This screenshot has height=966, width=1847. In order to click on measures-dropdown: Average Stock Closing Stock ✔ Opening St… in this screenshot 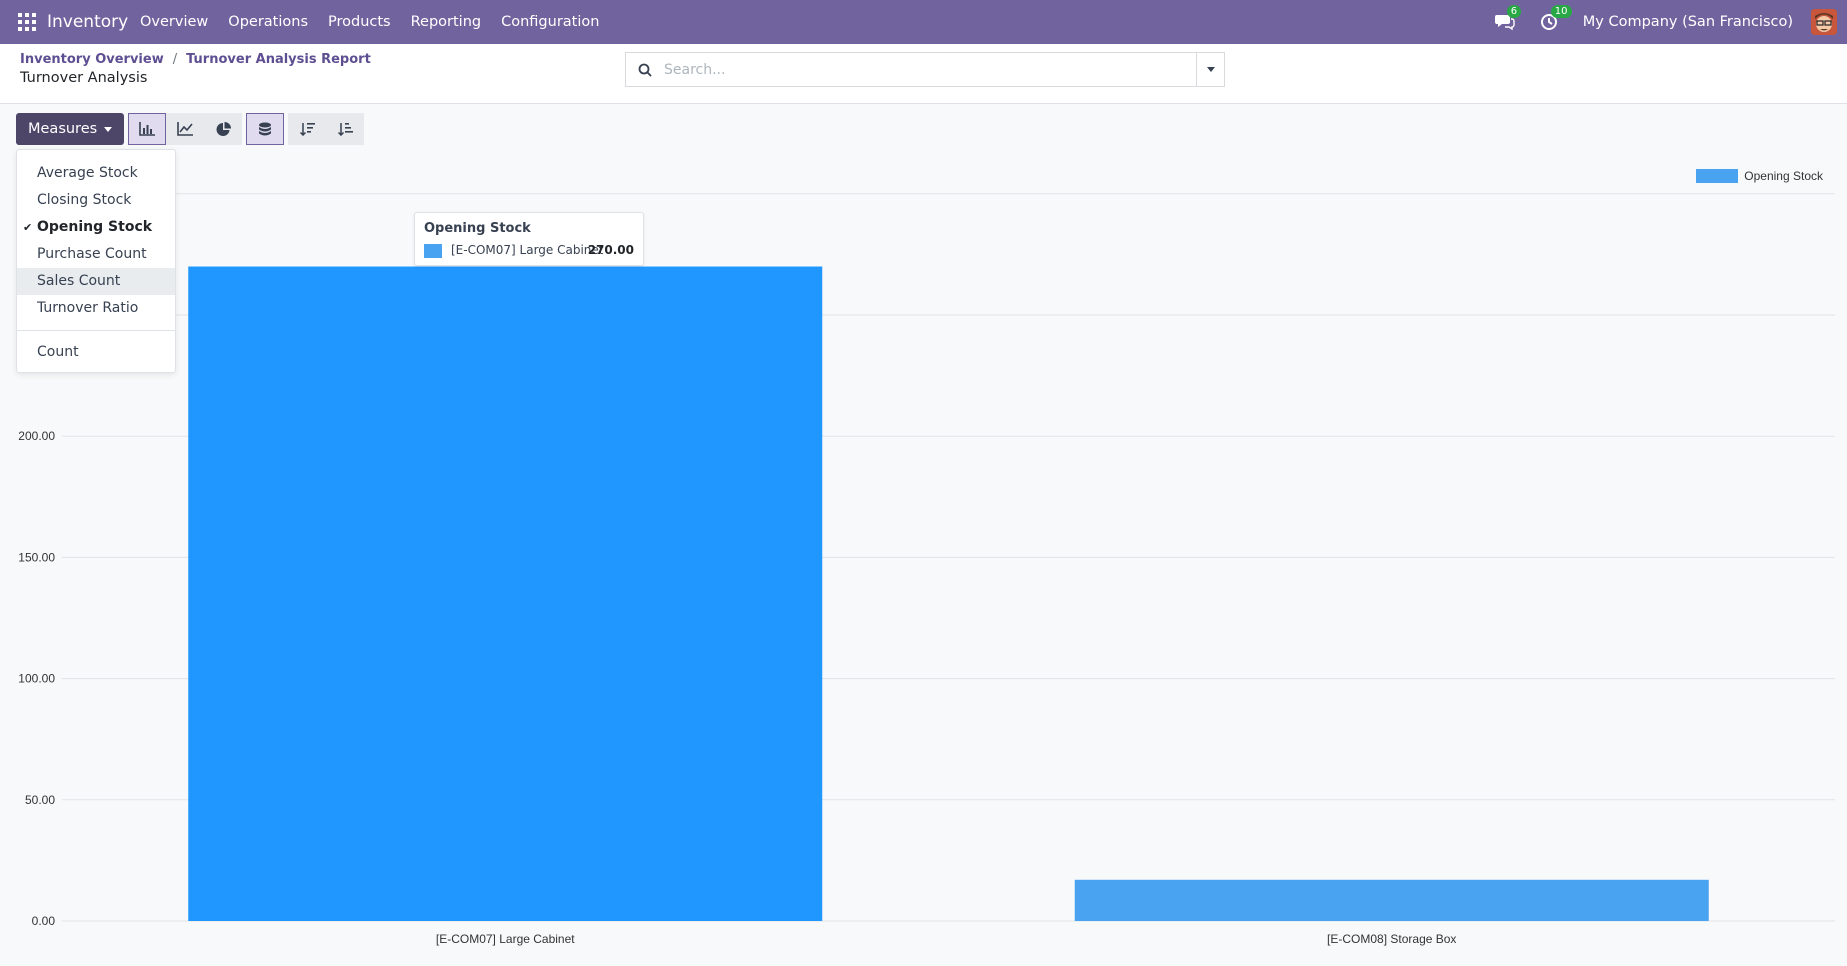, I will do `click(96, 261)`.